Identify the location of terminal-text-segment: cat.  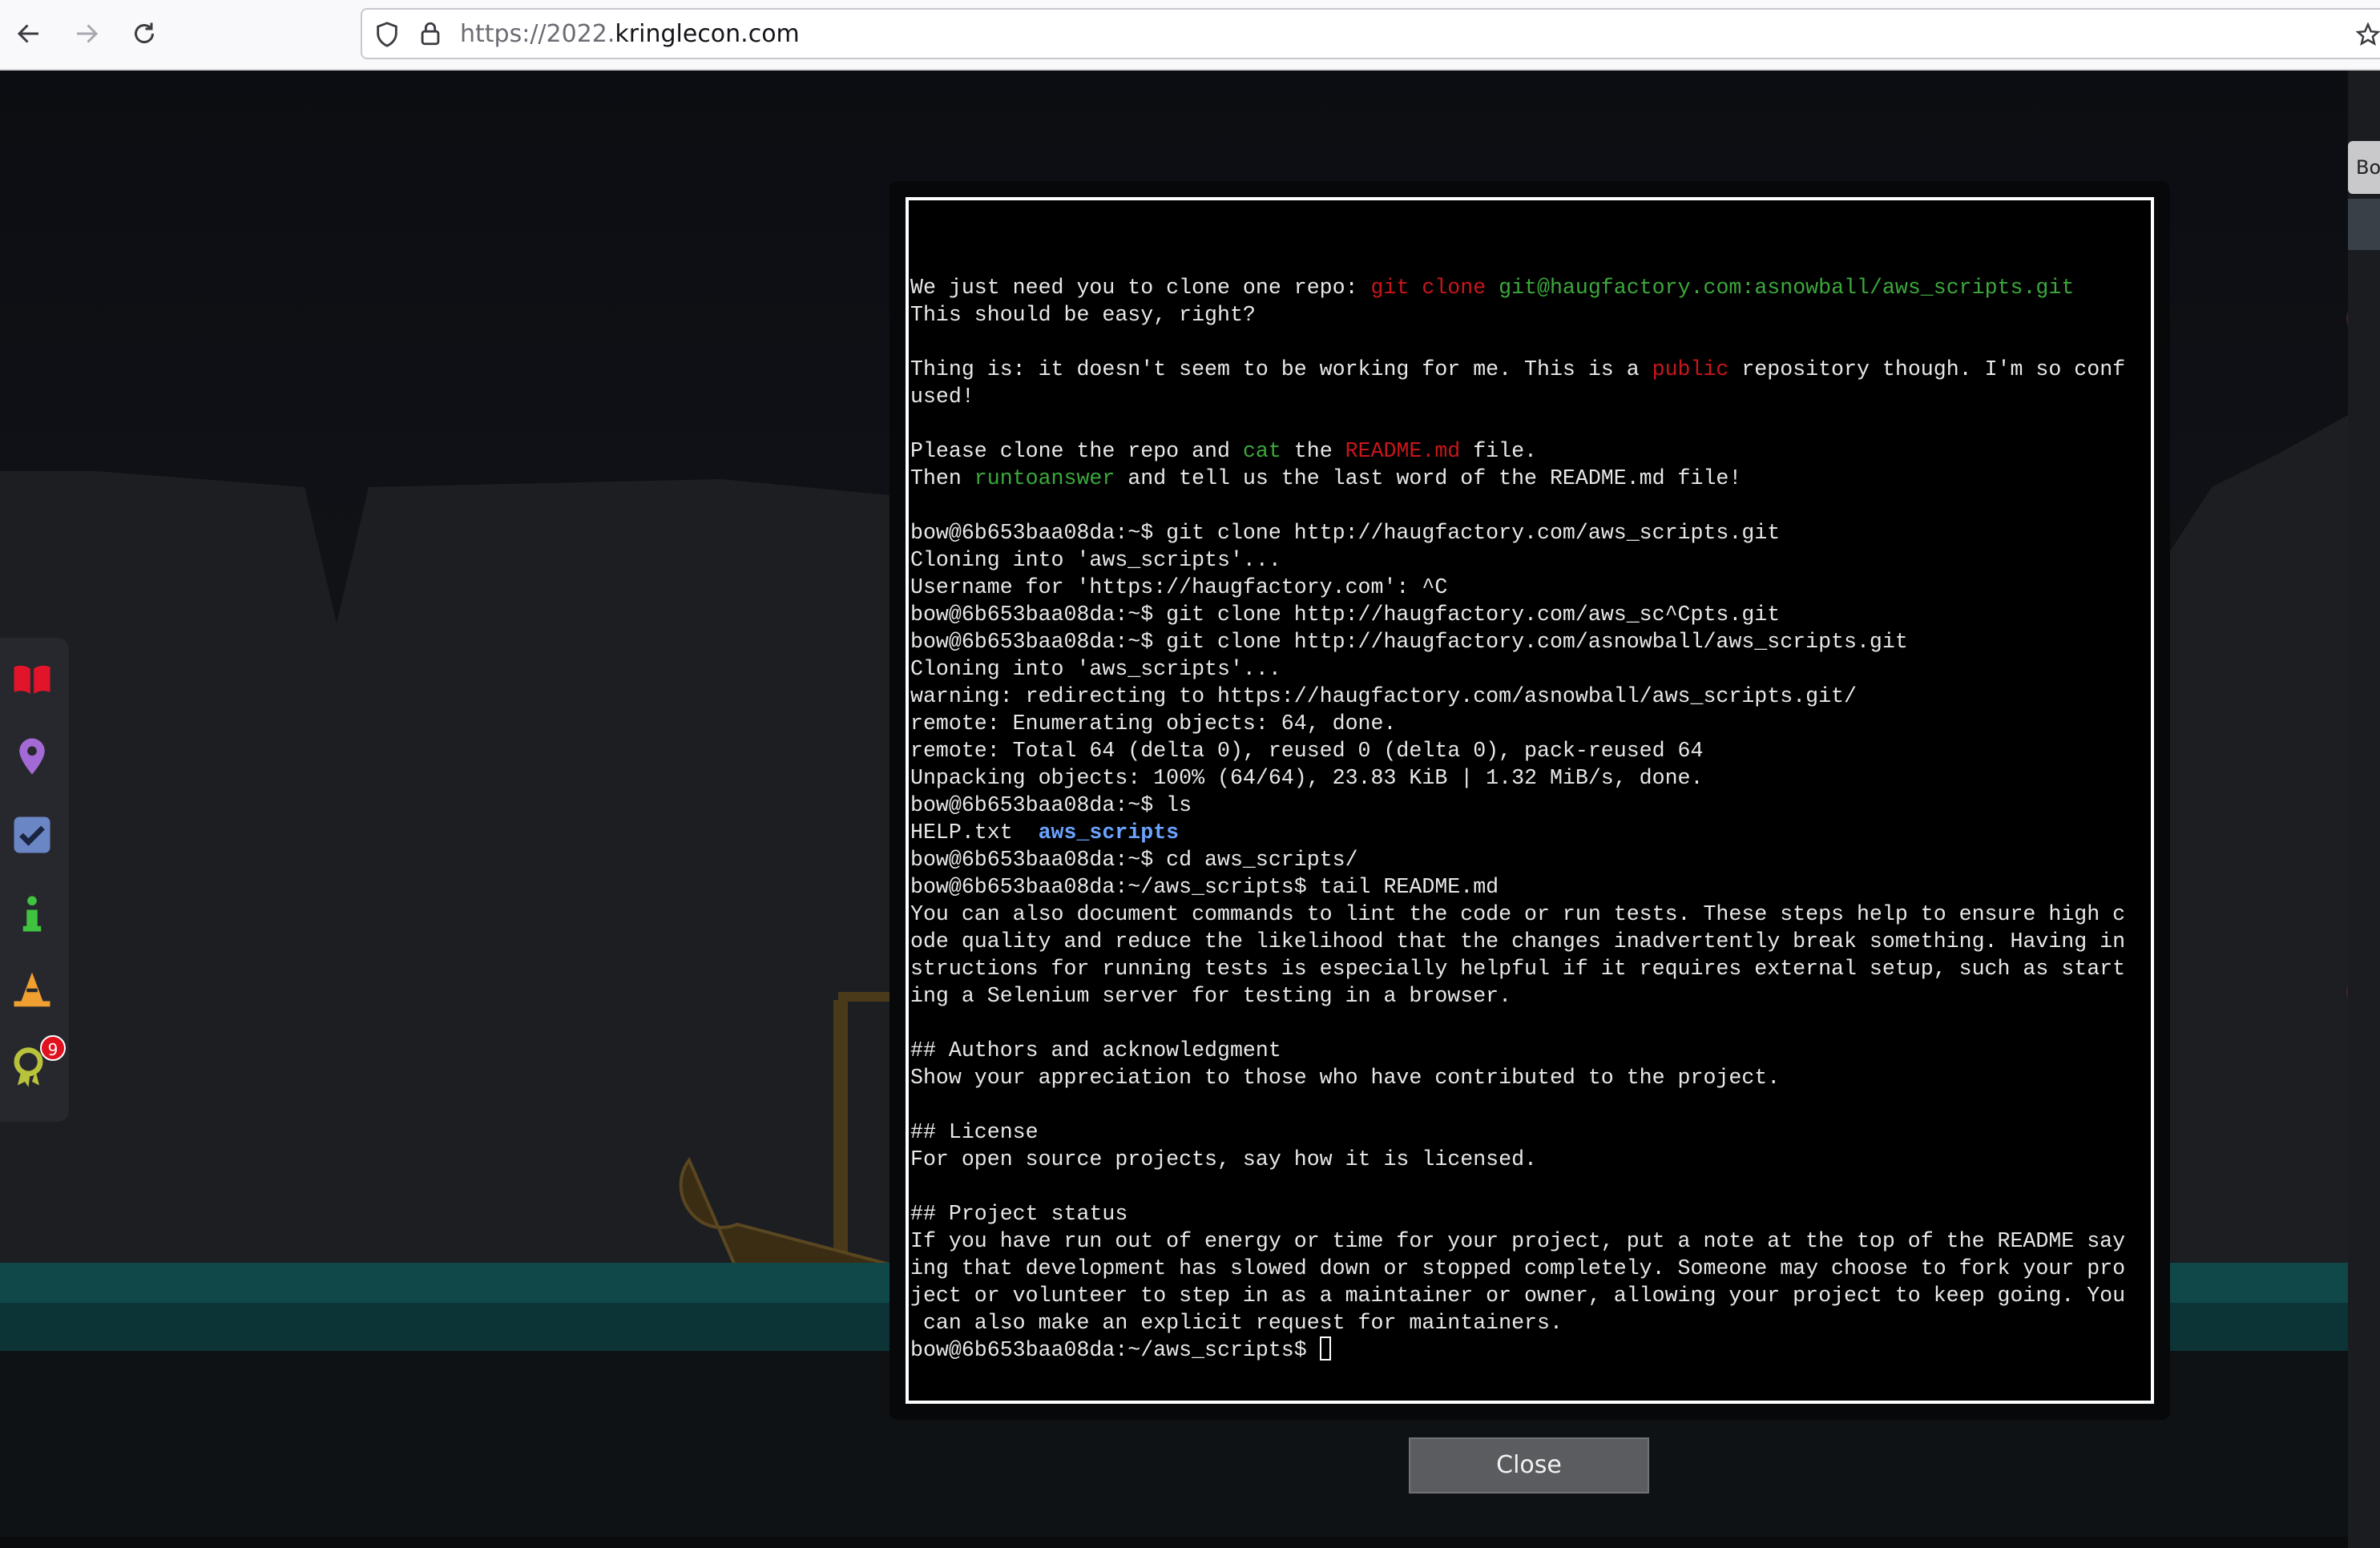
(1261, 451).